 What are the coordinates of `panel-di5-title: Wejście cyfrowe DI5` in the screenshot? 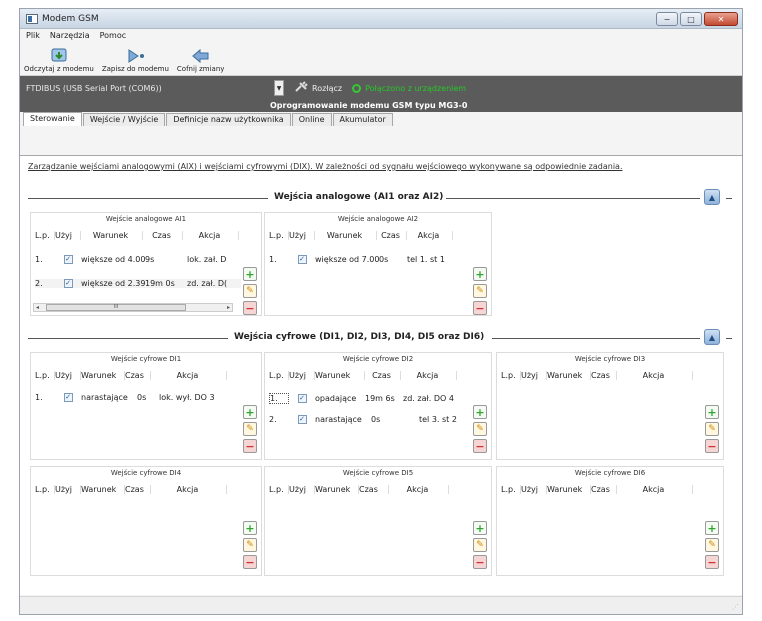 It's located at (378, 473).